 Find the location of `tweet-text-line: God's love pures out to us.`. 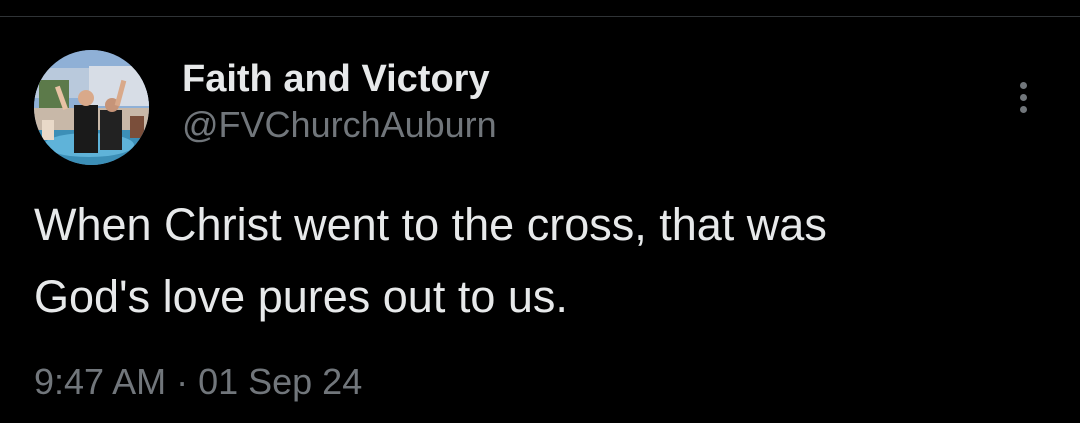

tweet-text-line: God's love pures out to us. is located at coordinates (301, 296).